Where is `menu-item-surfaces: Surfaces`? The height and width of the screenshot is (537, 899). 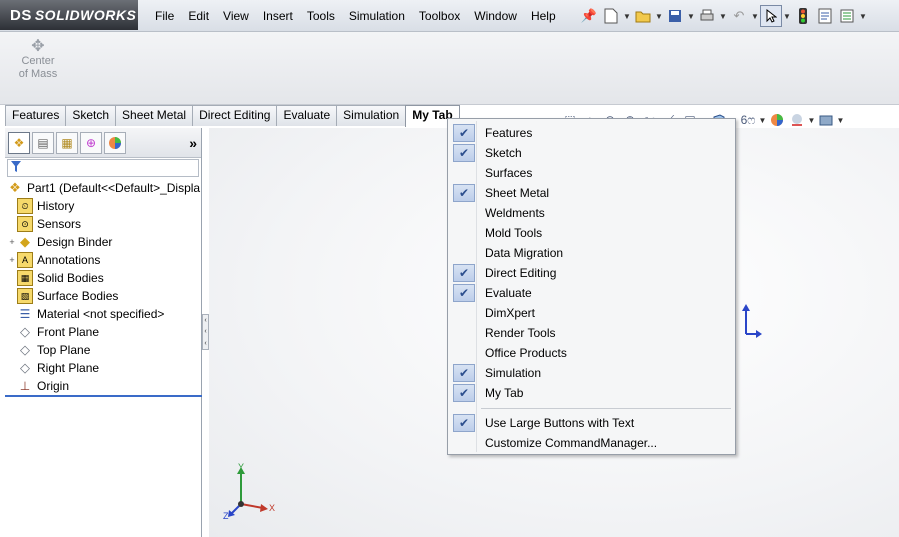
menu-item-surfaces: Surfaces is located at coordinates (592, 173).